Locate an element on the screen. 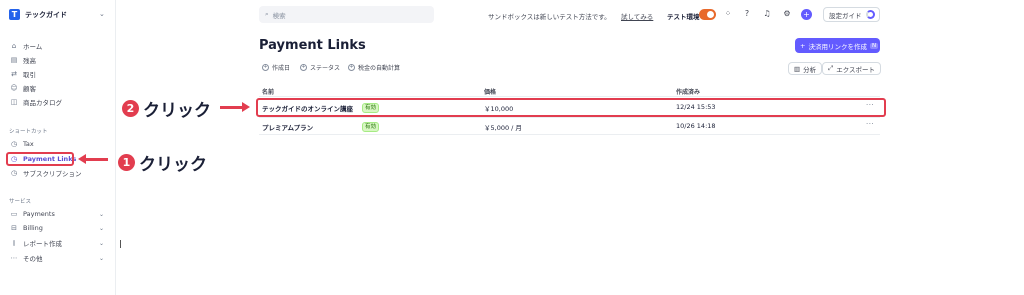  search-icon: ⌕ is located at coordinates (267, 14).